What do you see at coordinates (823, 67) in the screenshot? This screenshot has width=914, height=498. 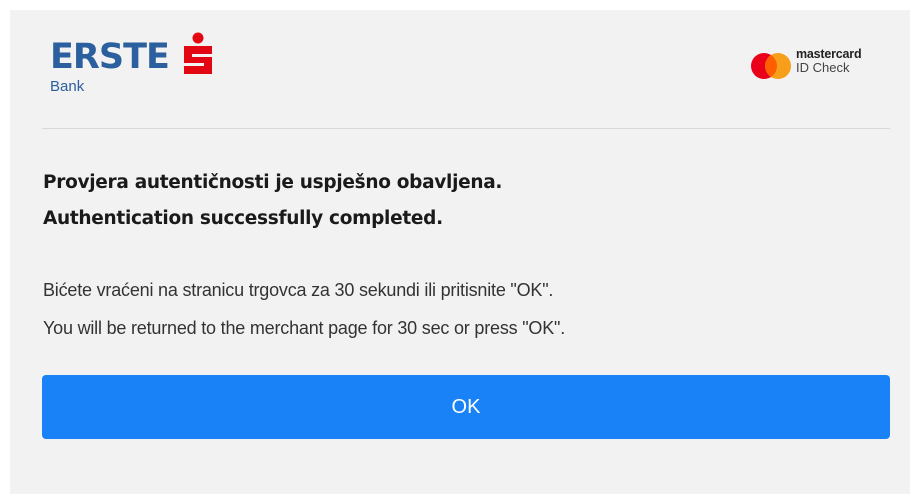 I see `id-check-label: ID Check` at bounding box center [823, 67].